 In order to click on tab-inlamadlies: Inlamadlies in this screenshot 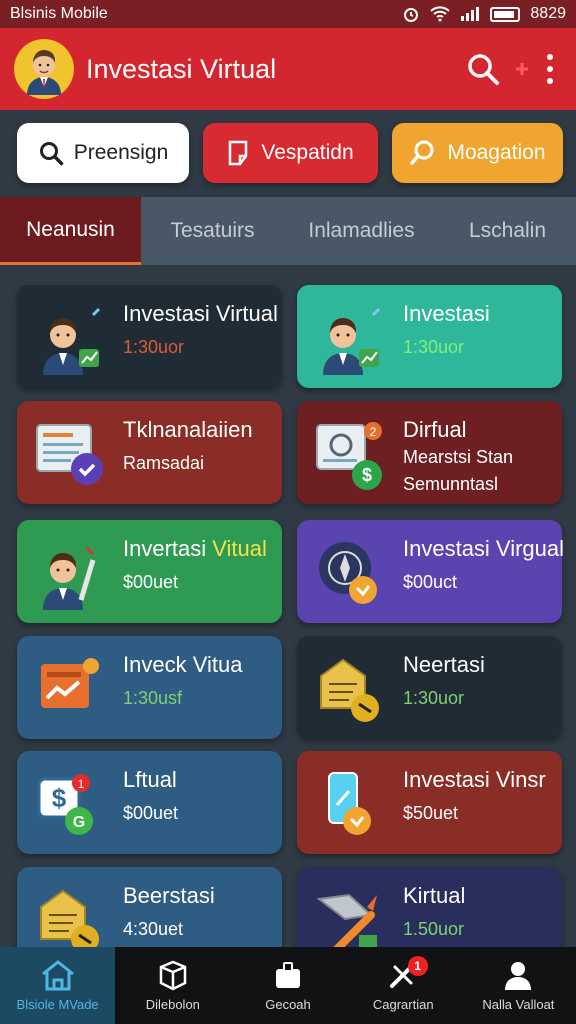, I will do `click(361, 231)`.